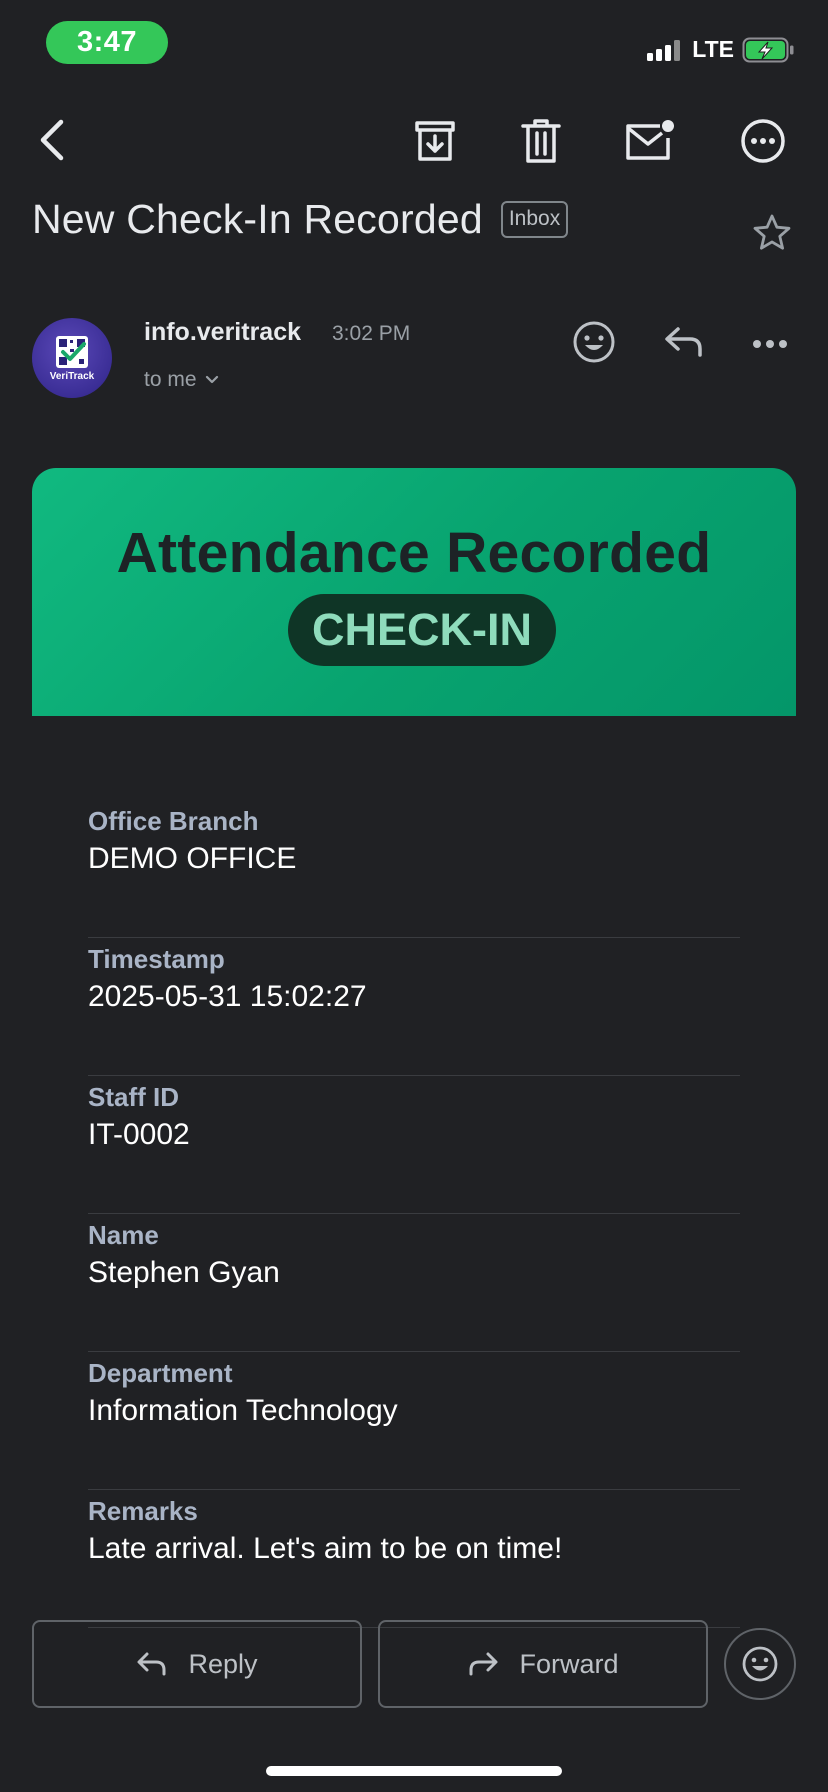  I want to click on mail-unread-icon, so click(650, 140).